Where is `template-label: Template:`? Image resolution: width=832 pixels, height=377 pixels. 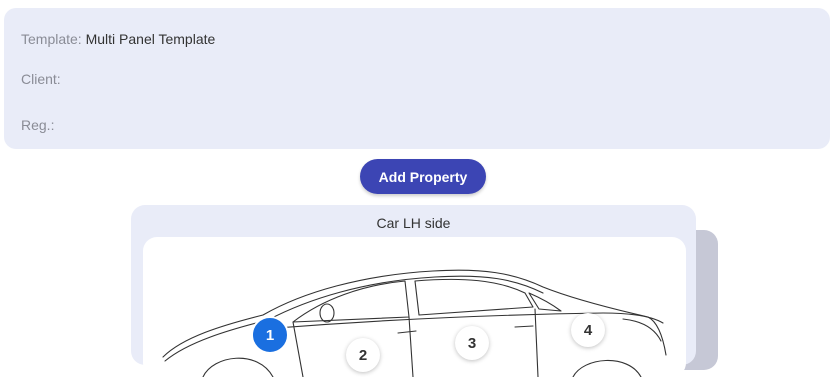
template-label: Template: is located at coordinates (51, 39).